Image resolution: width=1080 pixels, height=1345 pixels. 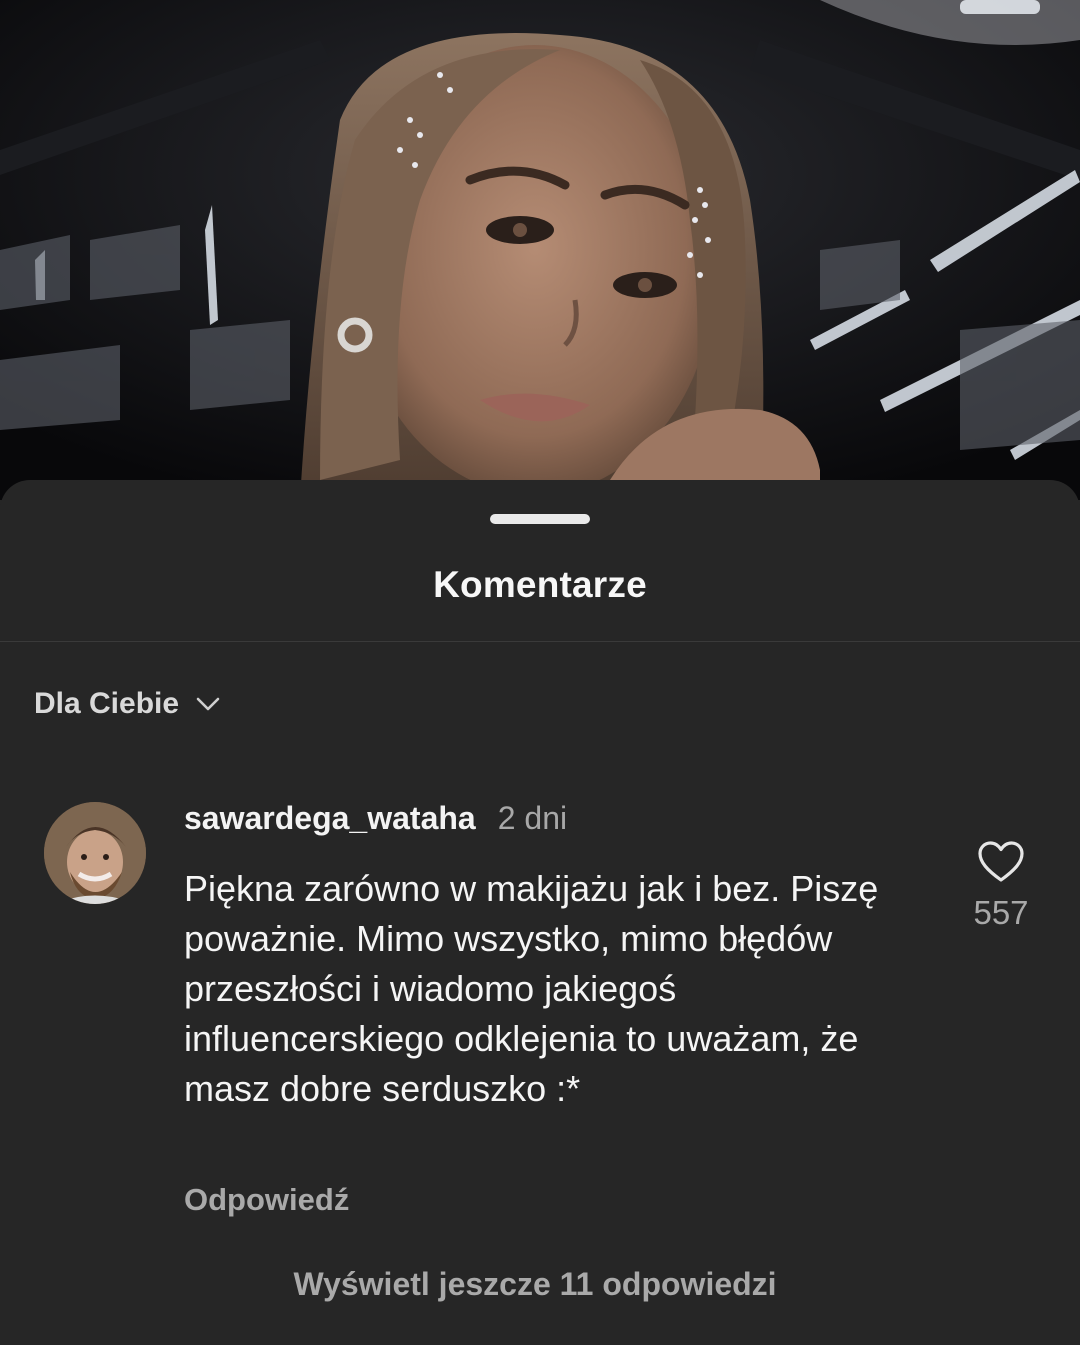 I want to click on sort-dropdown: Dla Ciebie, so click(x=128, y=704).